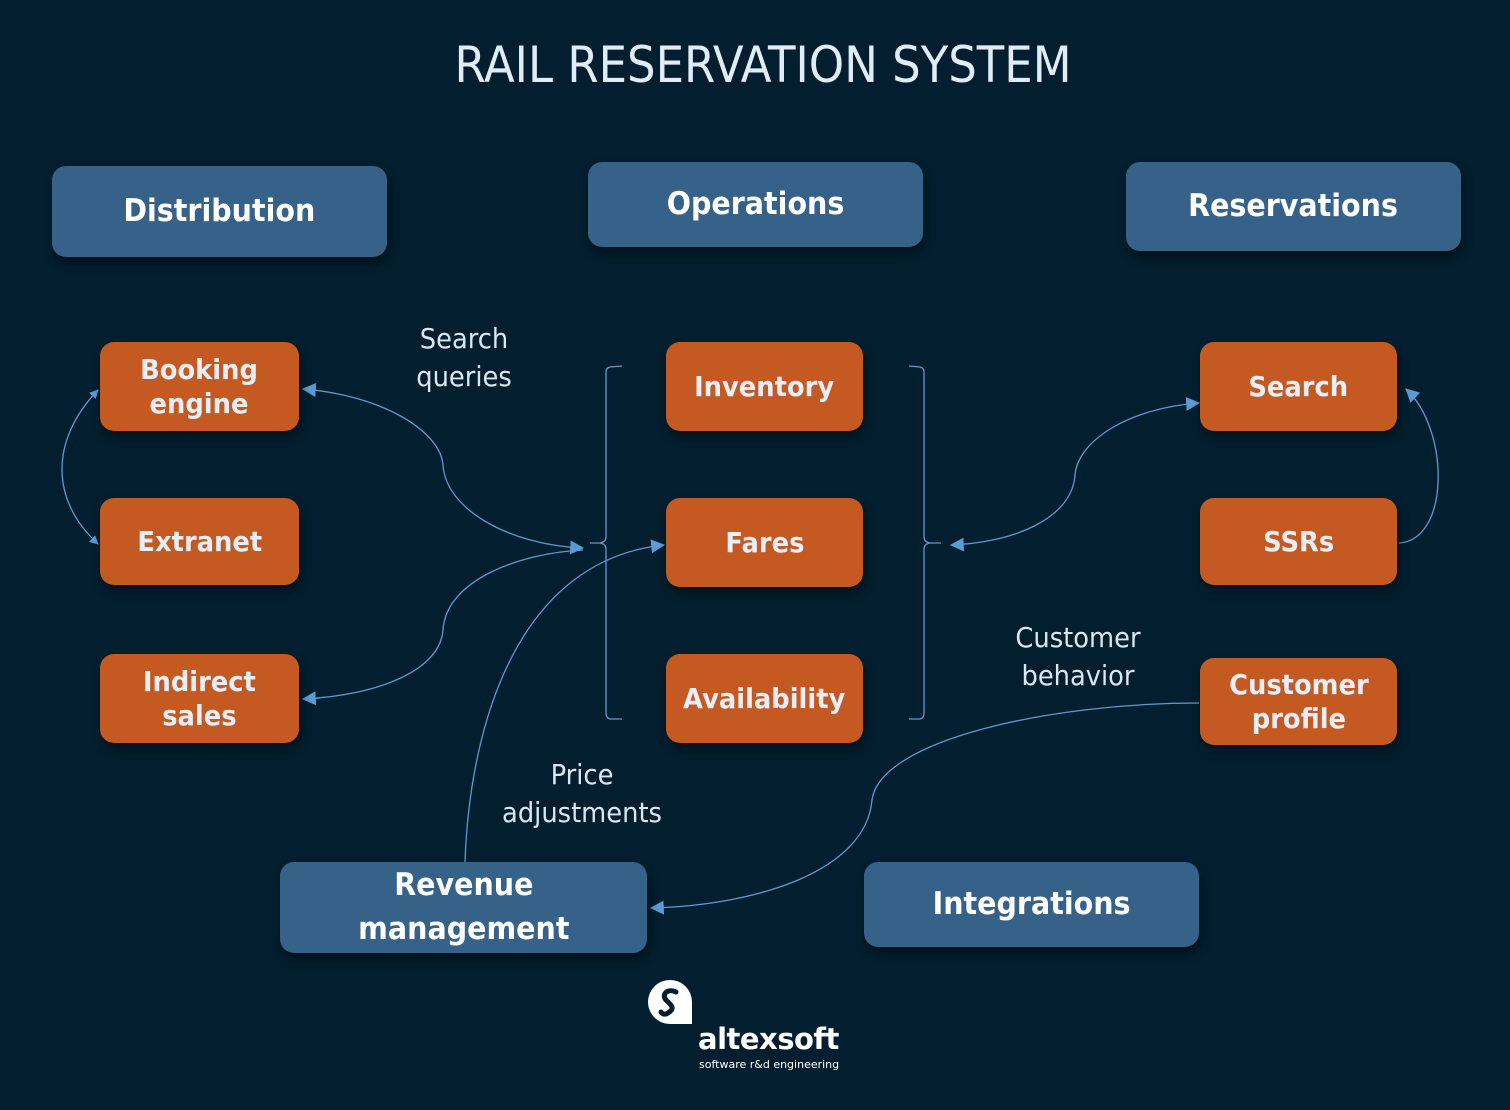 The height and width of the screenshot is (1110, 1510). Describe the element at coordinates (199, 541) in the screenshot. I see `component-extranet: Extranet` at that location.